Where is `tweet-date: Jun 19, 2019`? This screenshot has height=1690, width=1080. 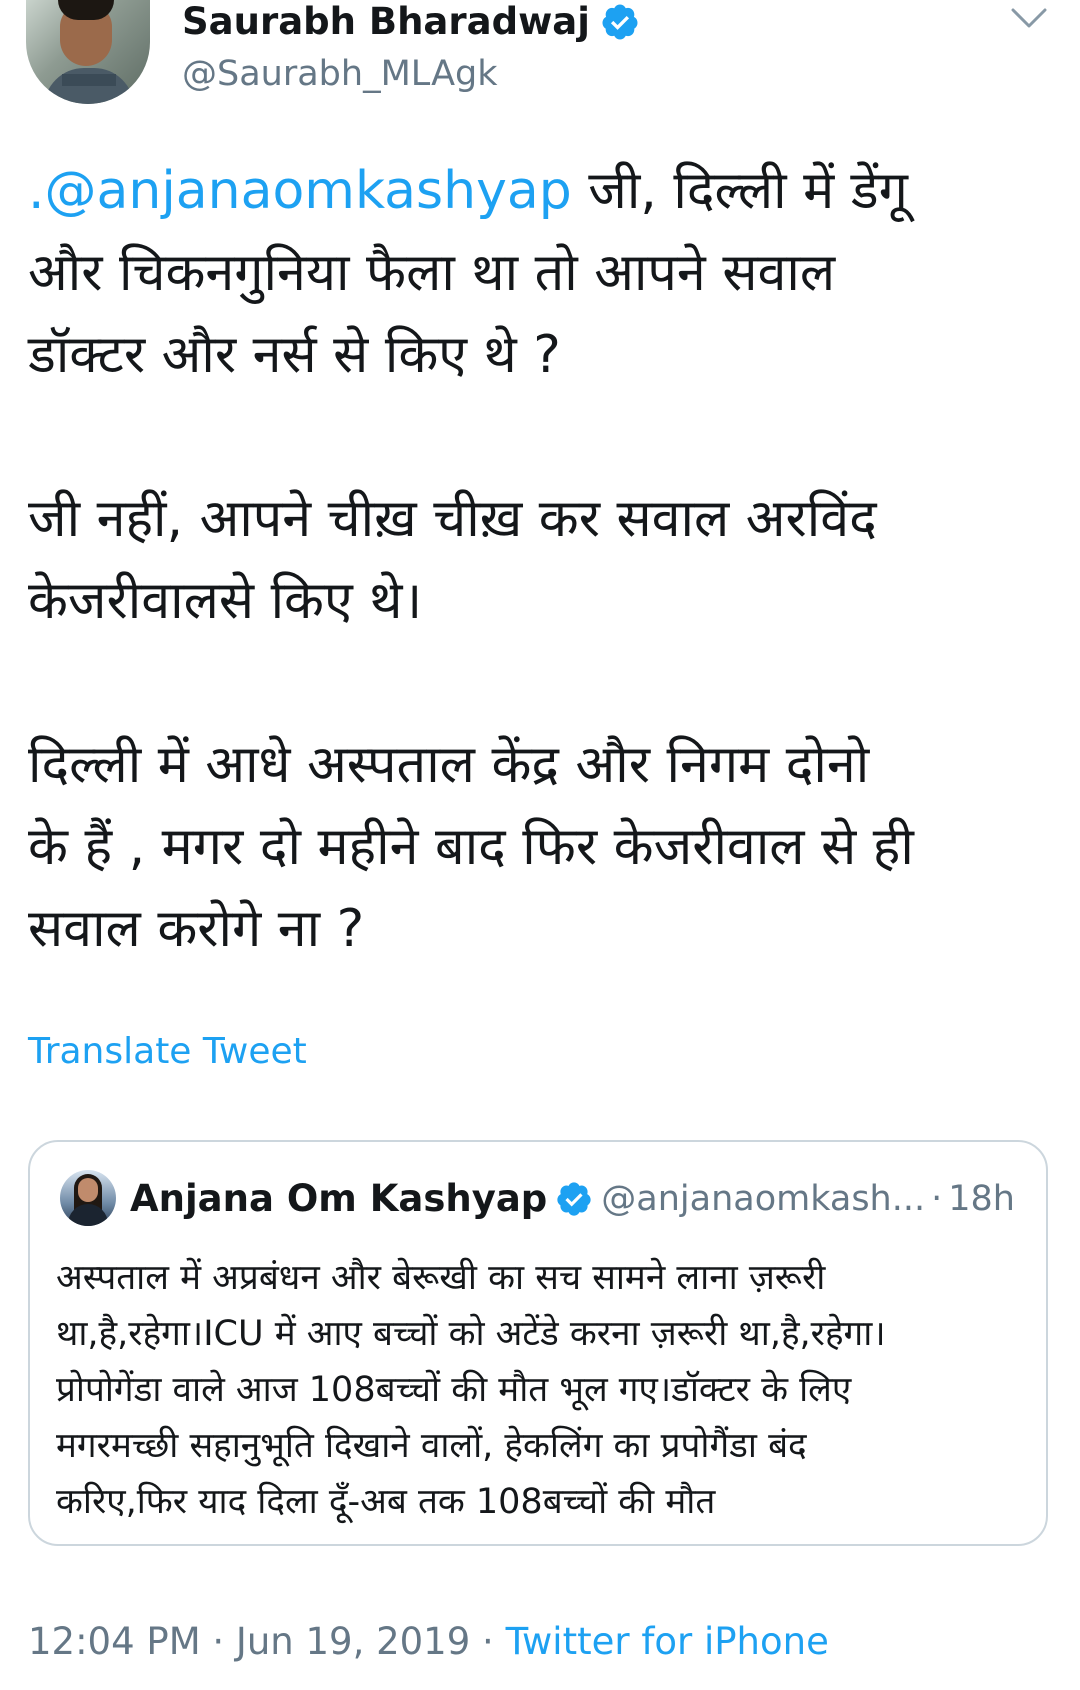
tweet-date: Jun 19, 2019 is located at coordinates (353, 1641).